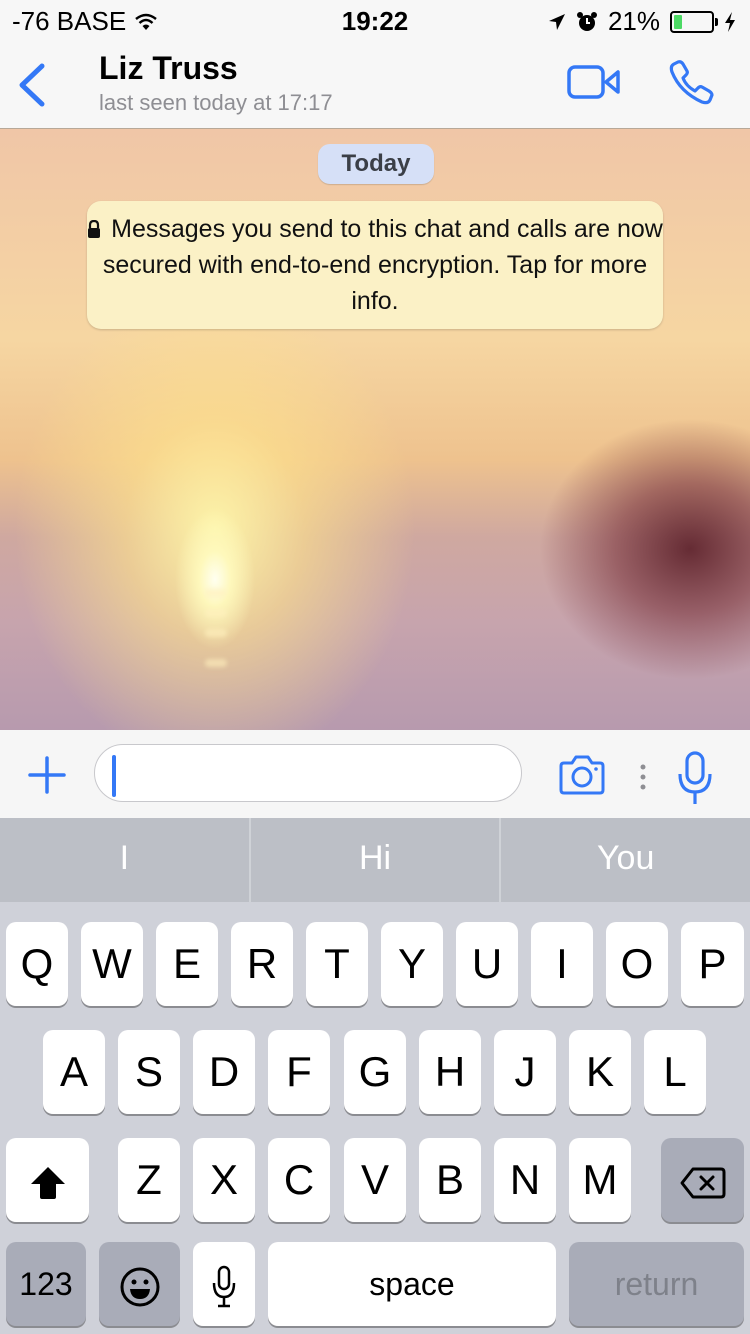  I want to click on back-chevron-icon, so click(34, 85).